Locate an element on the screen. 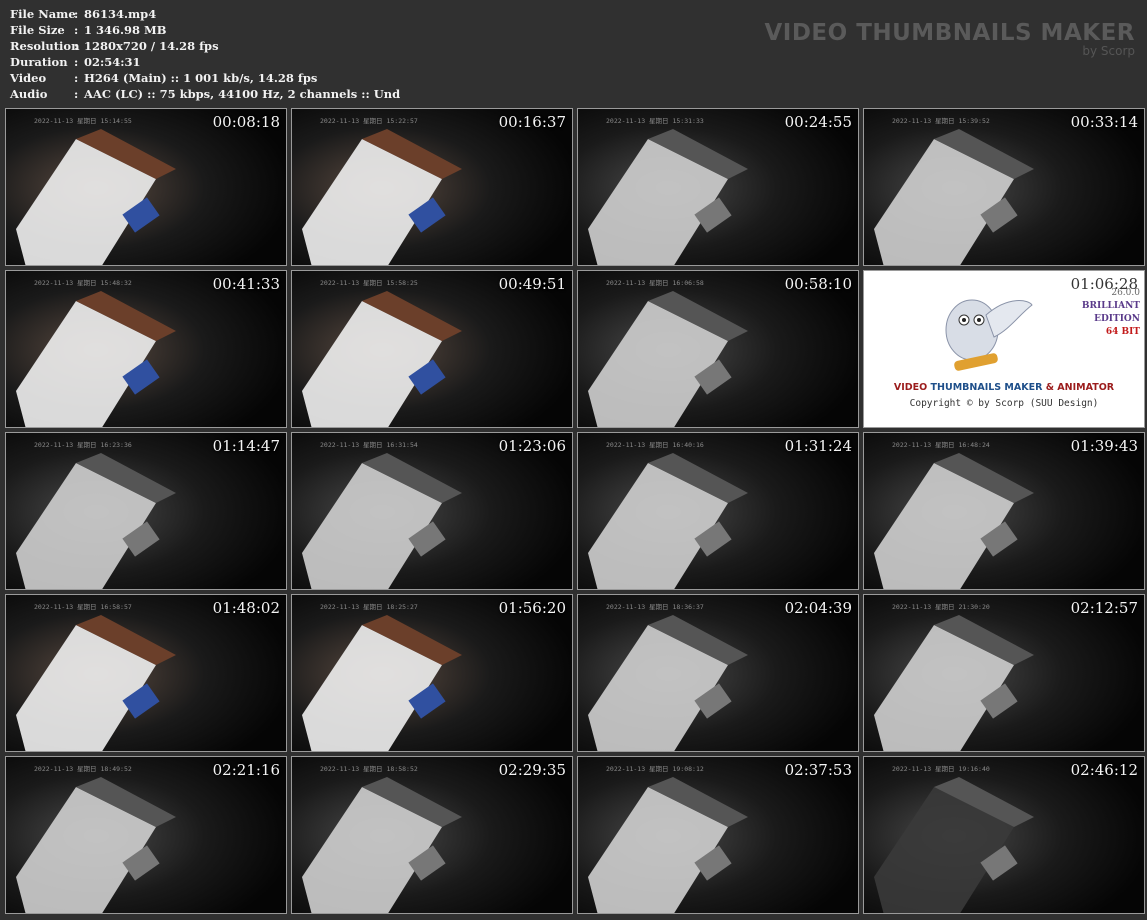 Image resolution: width=1147 pixels, height=920 pixels. frame-timestamp-overlay: 2022-11-13 星期日 16:23:36 is located at coordinates (83, 445).